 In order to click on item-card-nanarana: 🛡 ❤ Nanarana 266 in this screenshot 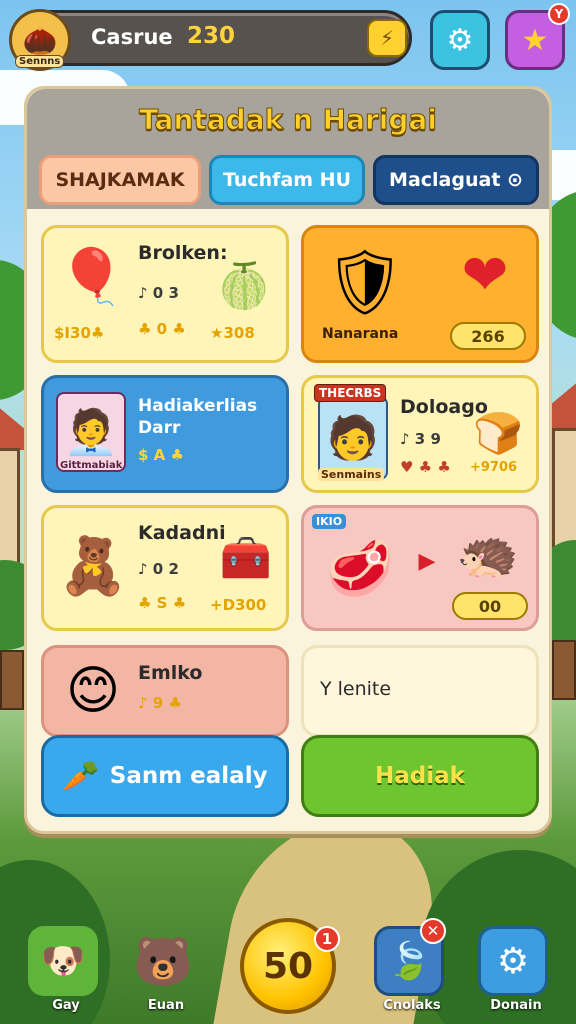, I will do `click(420, 294)`.